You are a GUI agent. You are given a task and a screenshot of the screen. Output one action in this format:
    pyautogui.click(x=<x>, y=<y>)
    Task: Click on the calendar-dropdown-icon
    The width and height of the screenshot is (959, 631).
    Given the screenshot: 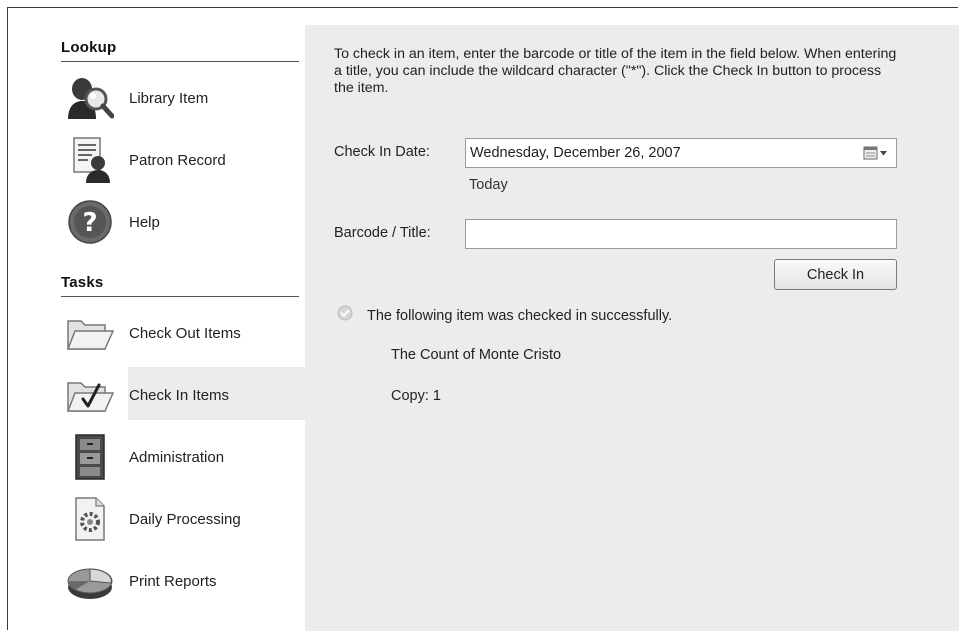 What is the action you would take?
    pyautogui.click(x=876, y=153)
    